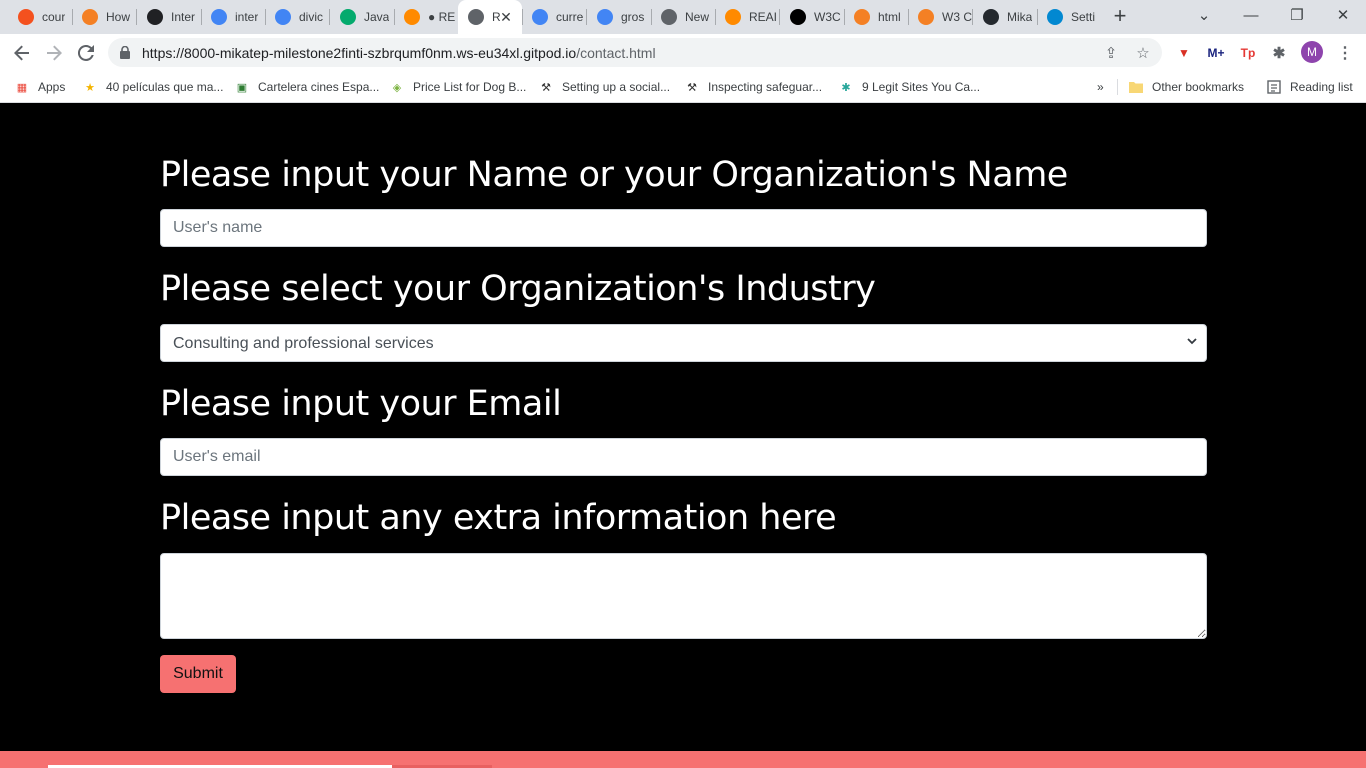 The height and width of the screenshot is (768, 1366). Describe the element at coordinates (361, 404) in the screenshot. I see `email-heading: Please input your Email` at that location.